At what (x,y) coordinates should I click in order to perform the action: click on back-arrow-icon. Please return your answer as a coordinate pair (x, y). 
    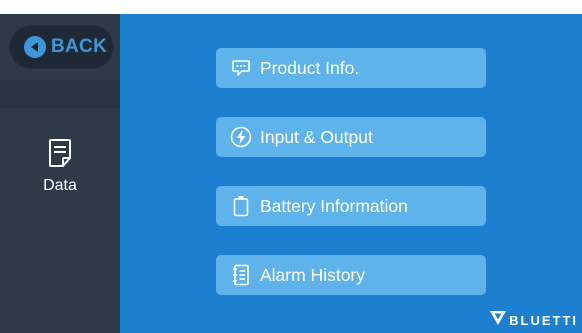
    Looking at the image, I should click on (35, 47).